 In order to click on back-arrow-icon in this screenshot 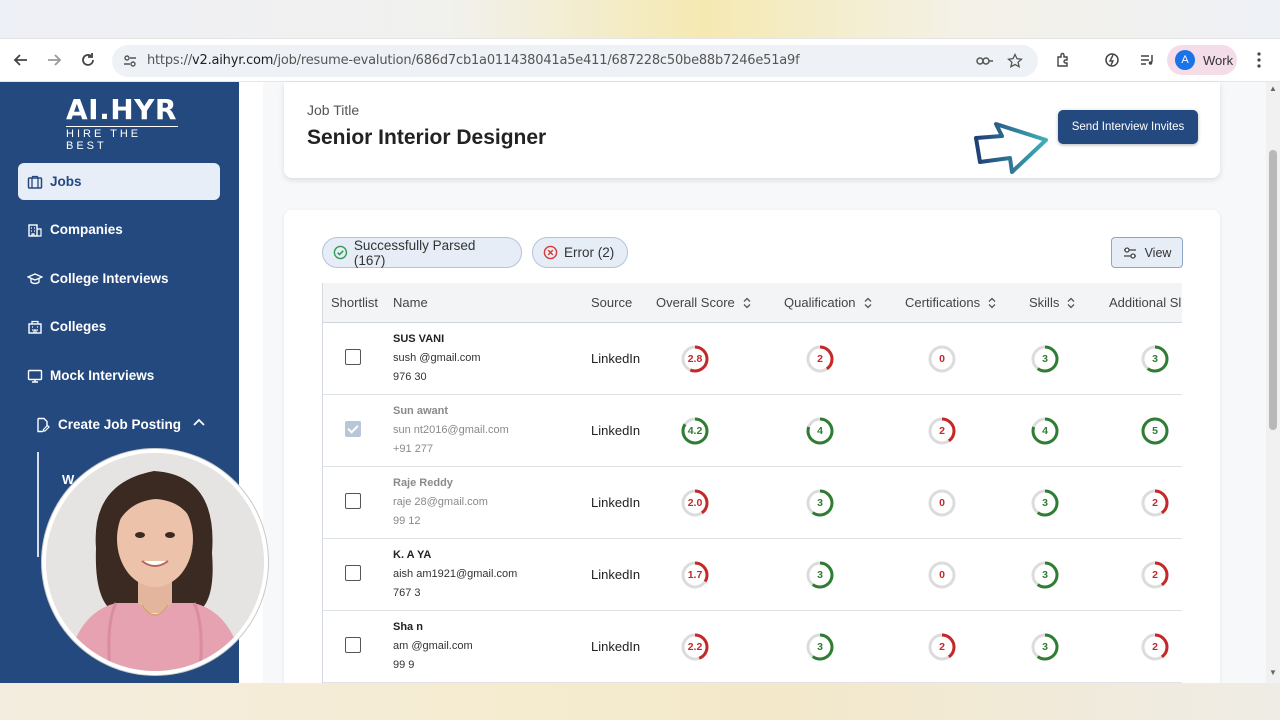, I will do `click(21, 60)`.